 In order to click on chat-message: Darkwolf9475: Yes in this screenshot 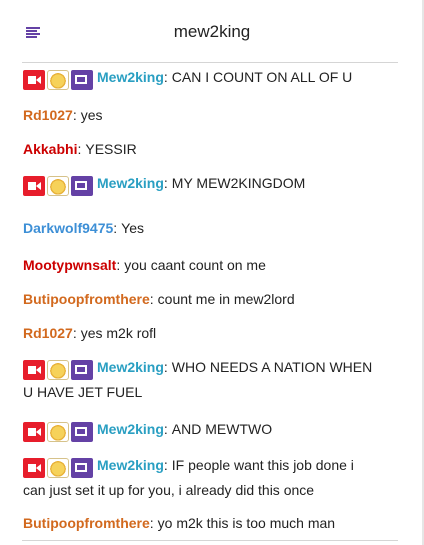, I will do `click(201, 228)`.